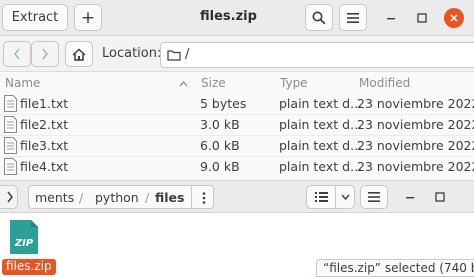  What do you see at coordinates (29, 267) in the screenshot?
I see `selected-file-label: files.zip` at bounding box center [29, 267].